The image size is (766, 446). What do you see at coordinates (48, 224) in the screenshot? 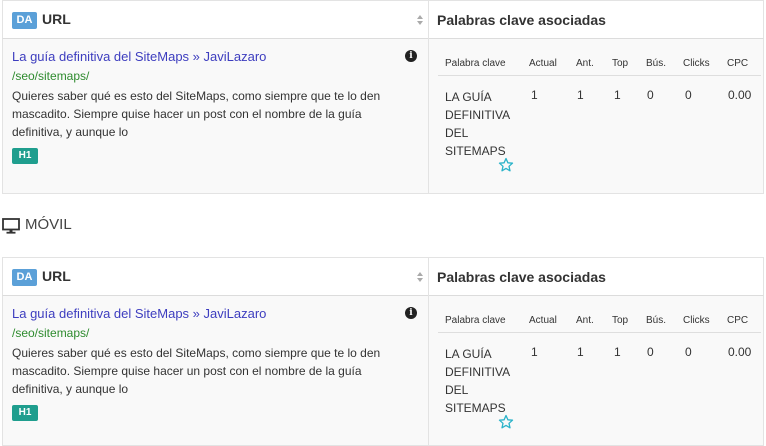
I see `section-label: MÓVIL` at bounding box center [48, 224].